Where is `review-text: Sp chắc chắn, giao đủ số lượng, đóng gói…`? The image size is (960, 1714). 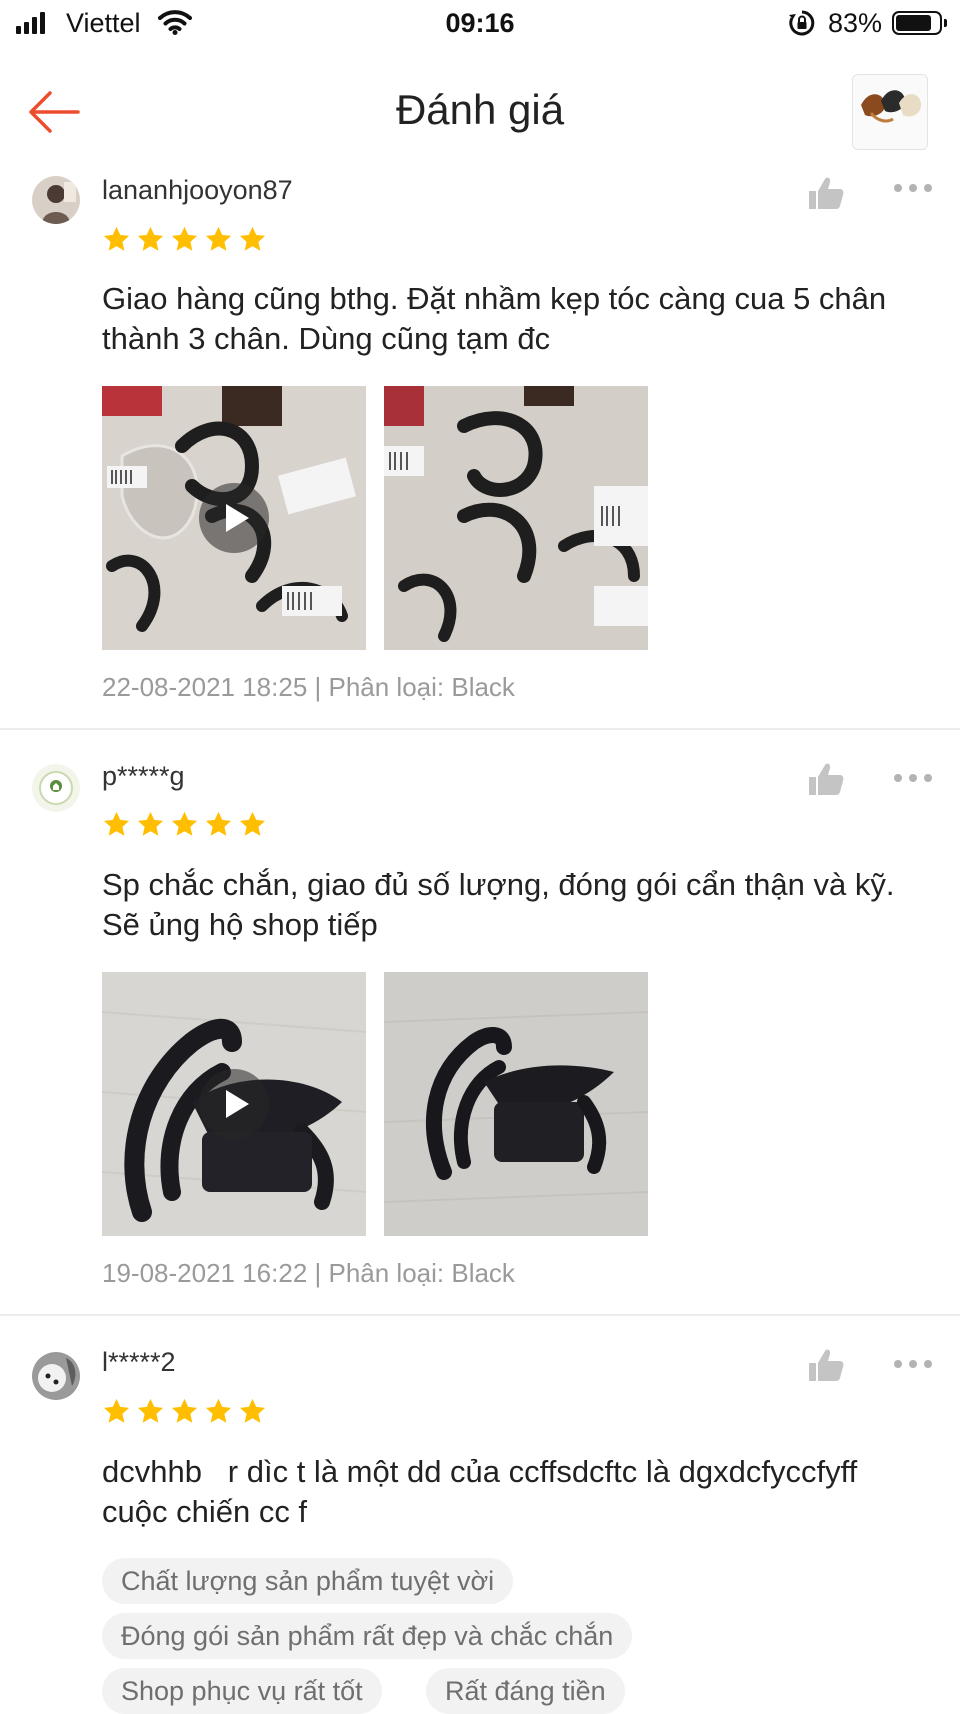
review-text: Sp chắc chắn, giao đủ số lượng, đóng gói… is located at coordinates (498, 904).